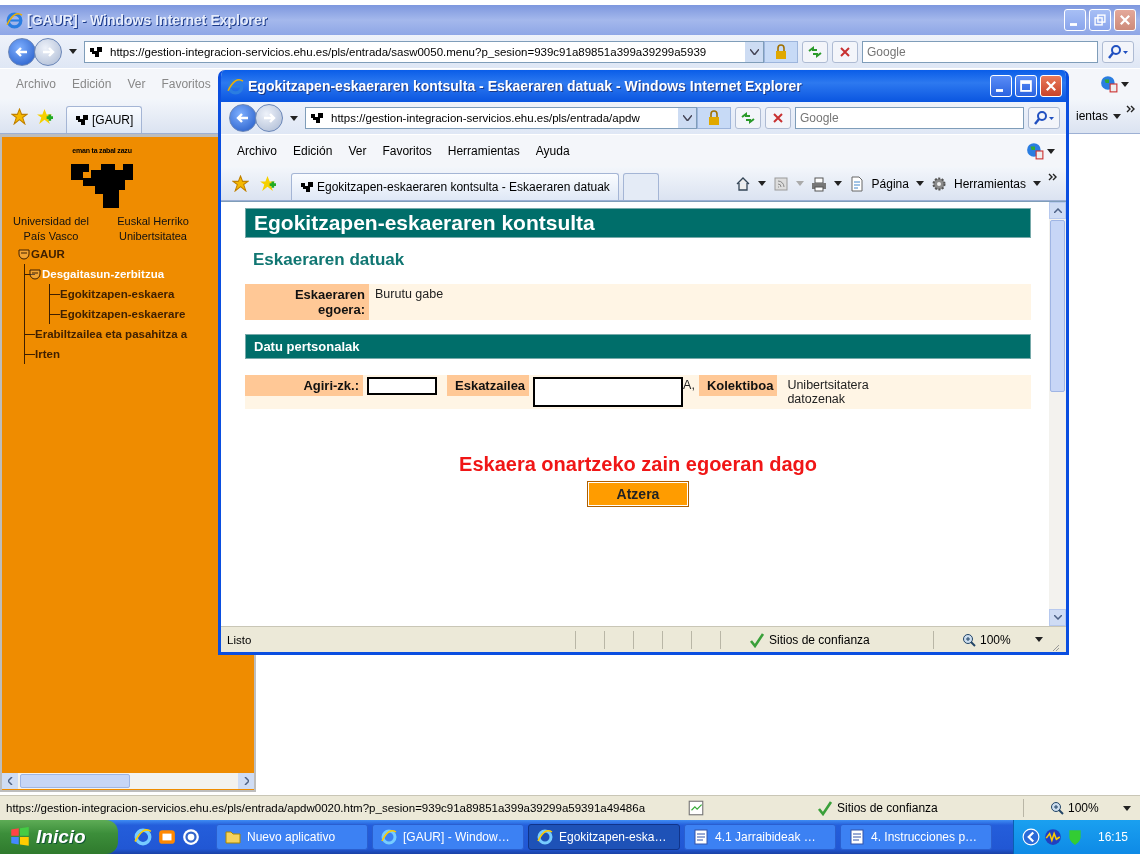 This screenshot has height=854, width=1140. Describe the element at coordinates (988, 183) in the screenshot. I see `command-menu: Herramientas` at that location.